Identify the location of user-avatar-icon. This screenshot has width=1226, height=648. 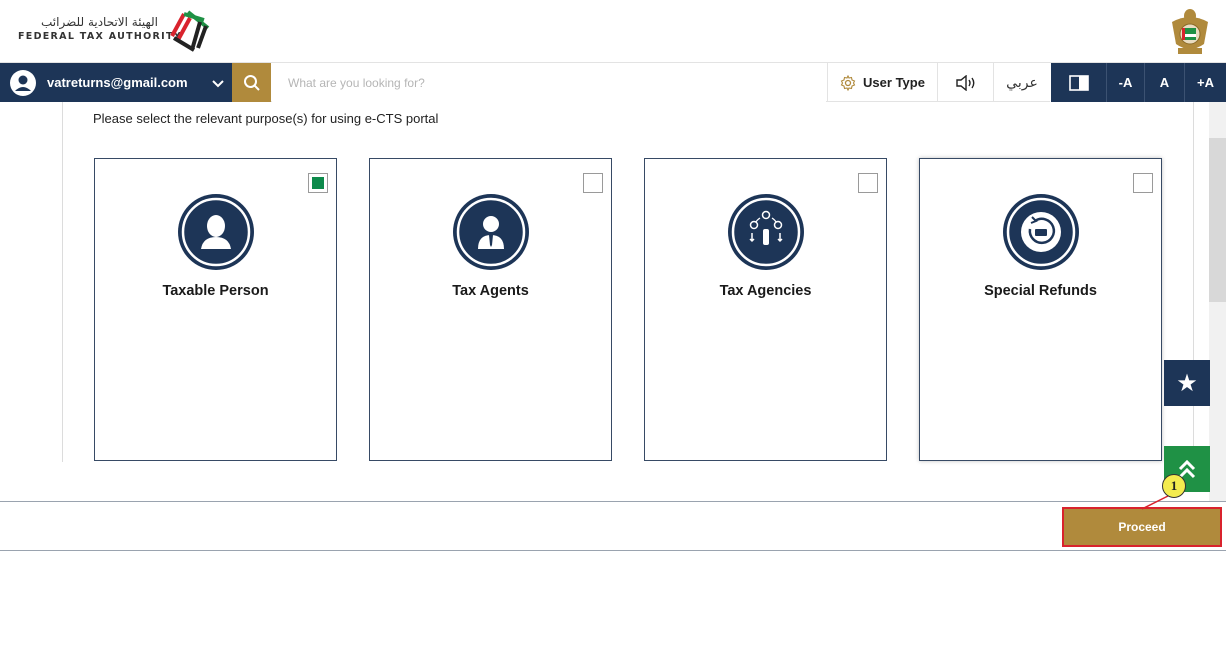
(23, 82).